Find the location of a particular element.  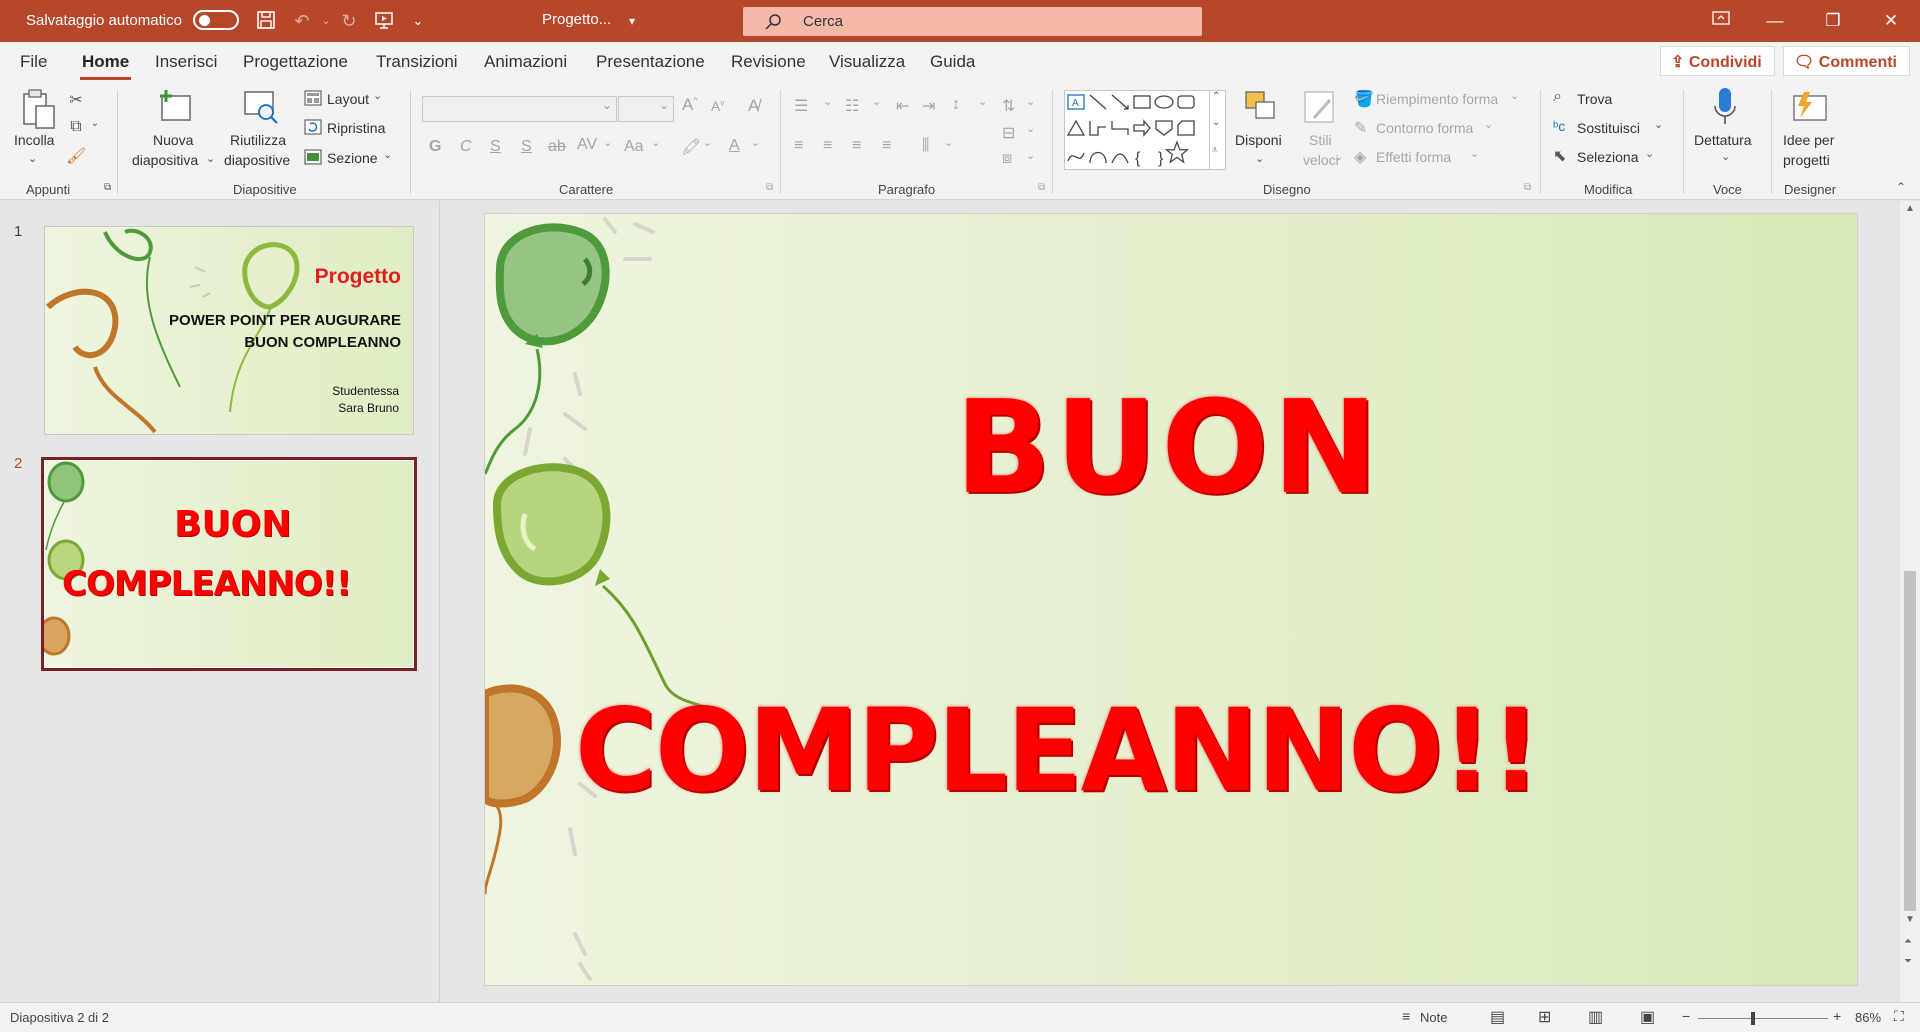

bullets-icon: ☰ is located at coordinates (801, 106).